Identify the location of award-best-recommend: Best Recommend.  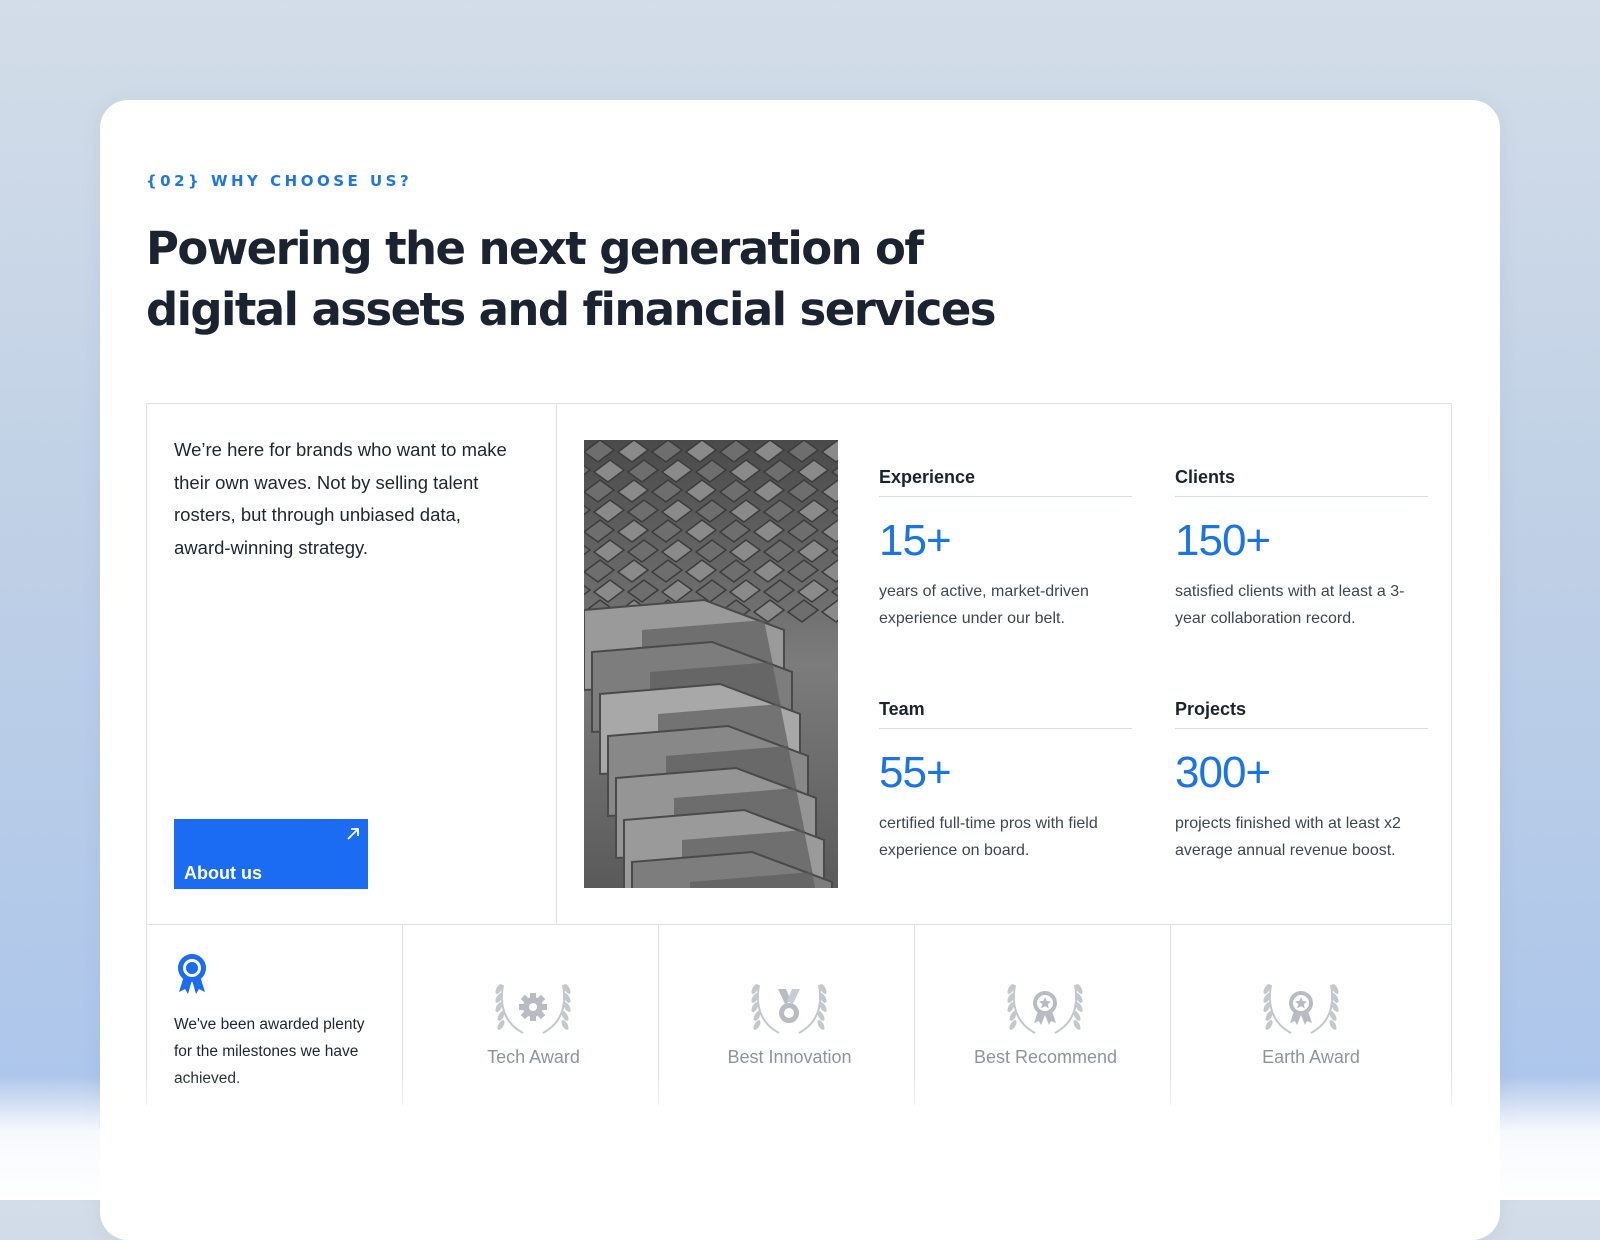
(1045, 1015).